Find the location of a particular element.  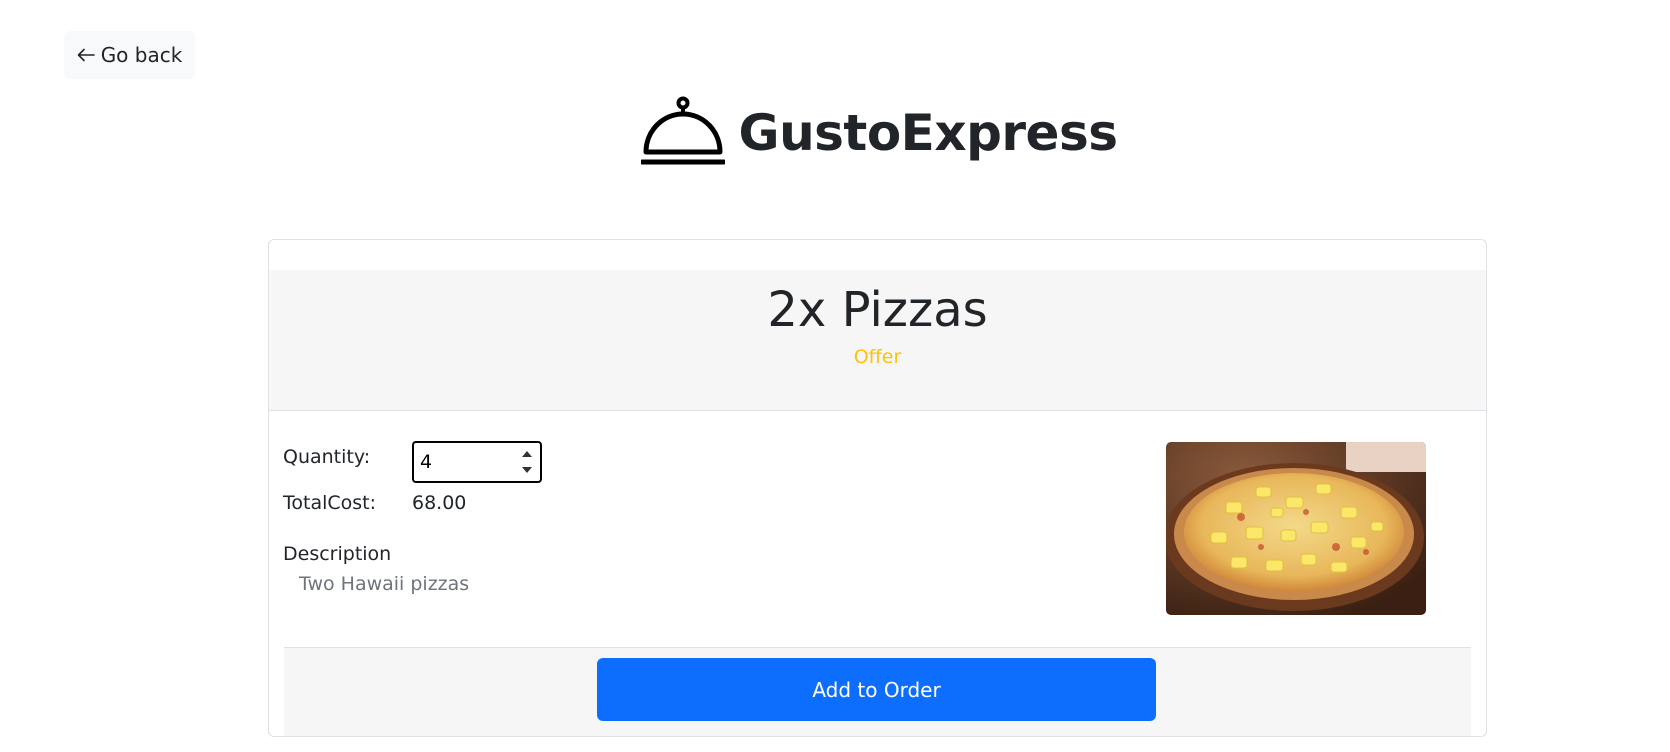

quantity-label: Quantity: is located at coordinates (327, 457).